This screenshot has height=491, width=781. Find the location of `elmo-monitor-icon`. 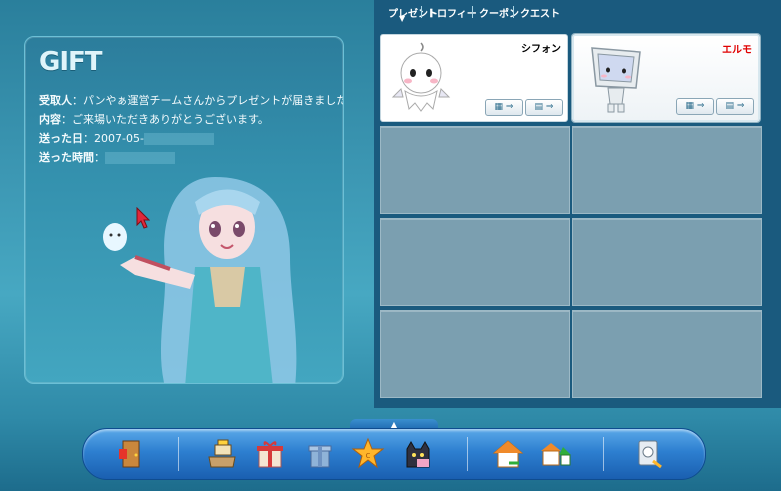

elmo-monitor-icon is located at coordinates (616, 80).